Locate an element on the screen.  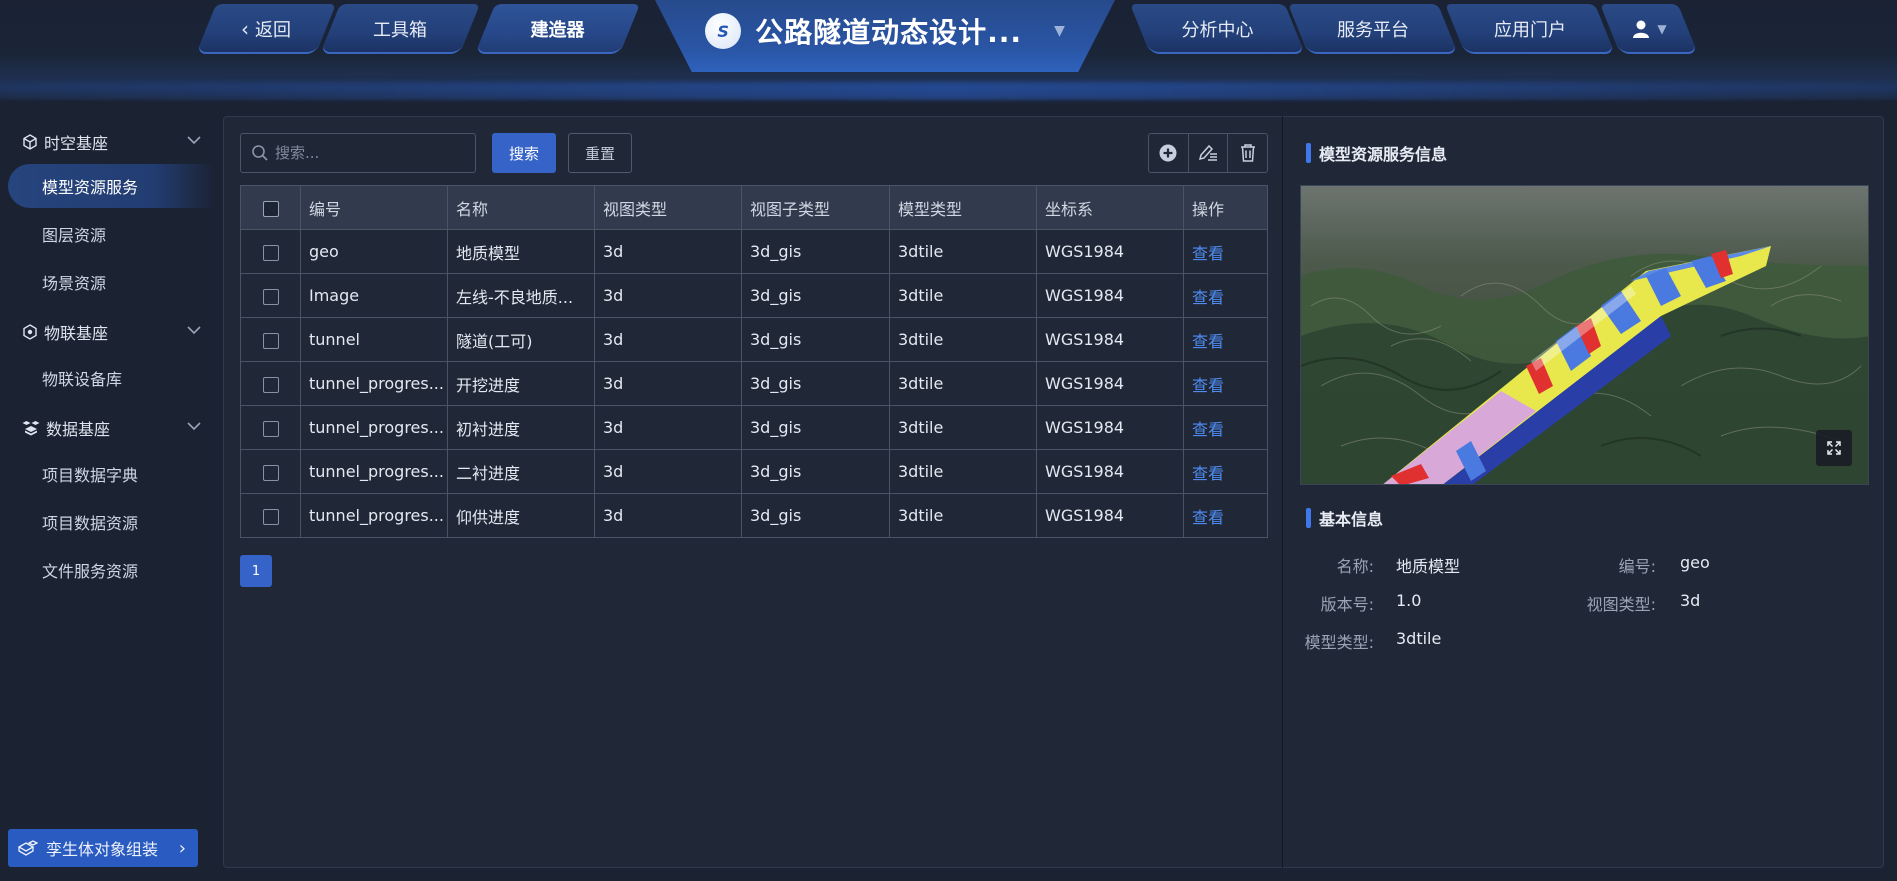
model-type-value: 3dtile is located at coordinates (1419, 638).